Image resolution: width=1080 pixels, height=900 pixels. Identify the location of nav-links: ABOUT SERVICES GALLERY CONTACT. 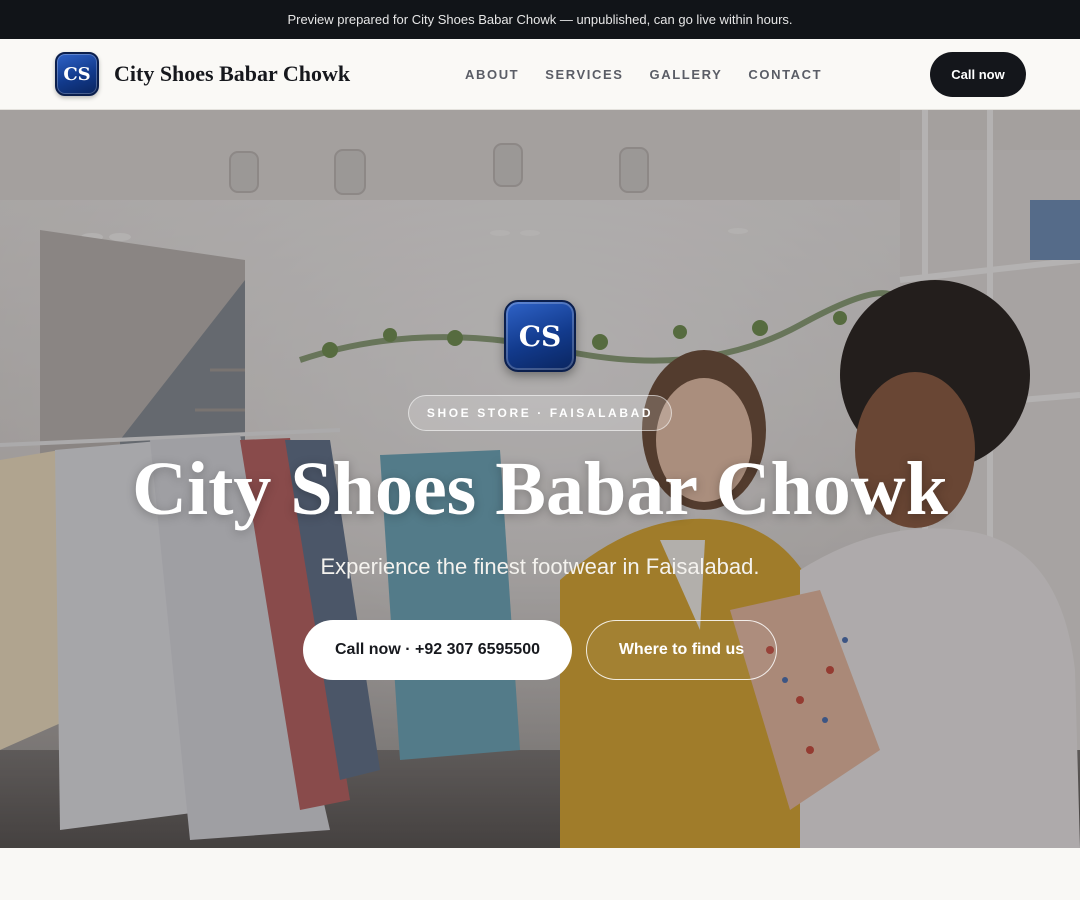
(656, 74).